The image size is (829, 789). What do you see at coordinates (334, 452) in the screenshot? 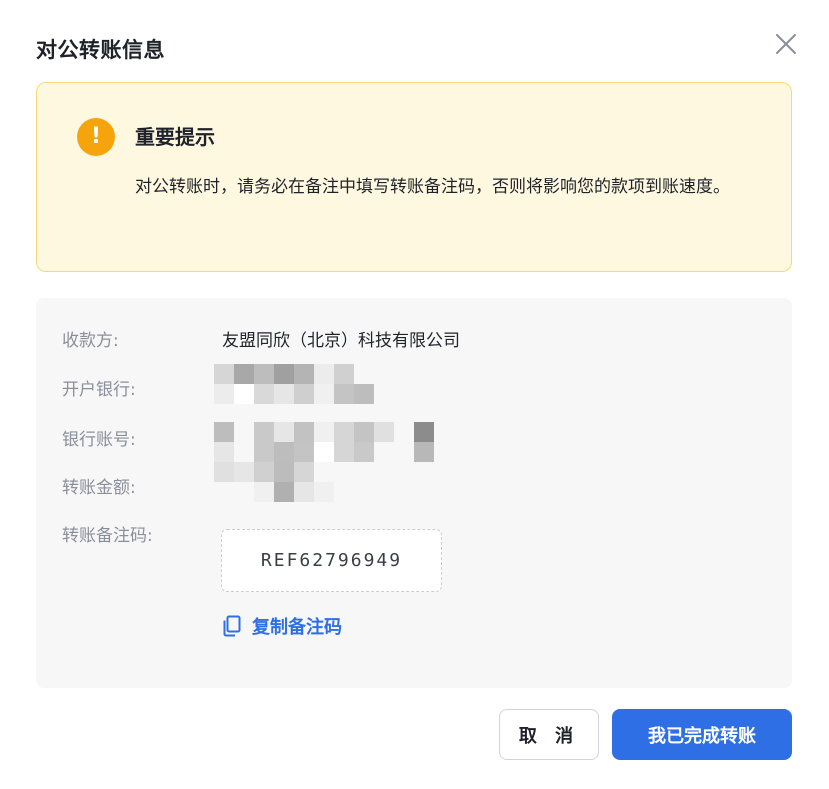
I see `redacted-account-number` at bounding box center [334, 452].